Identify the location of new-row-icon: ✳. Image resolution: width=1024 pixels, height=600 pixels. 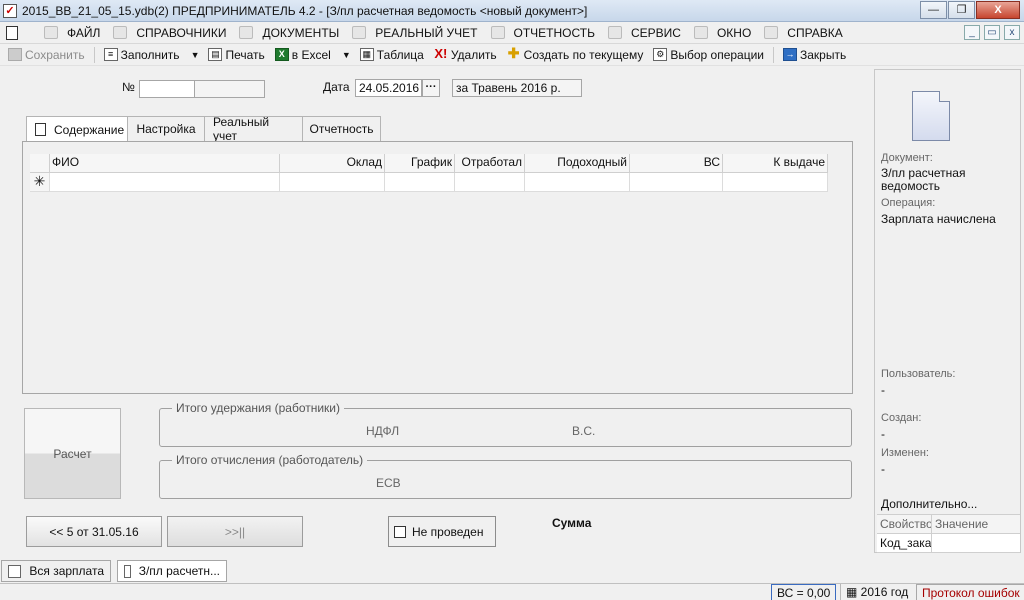
(40, 182).